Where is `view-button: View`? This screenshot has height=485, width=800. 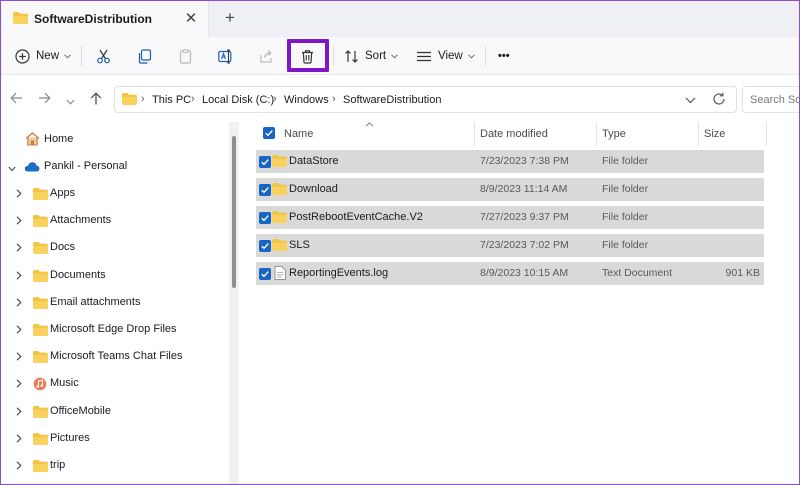 view-button: View is located at coordinates (445, 56).